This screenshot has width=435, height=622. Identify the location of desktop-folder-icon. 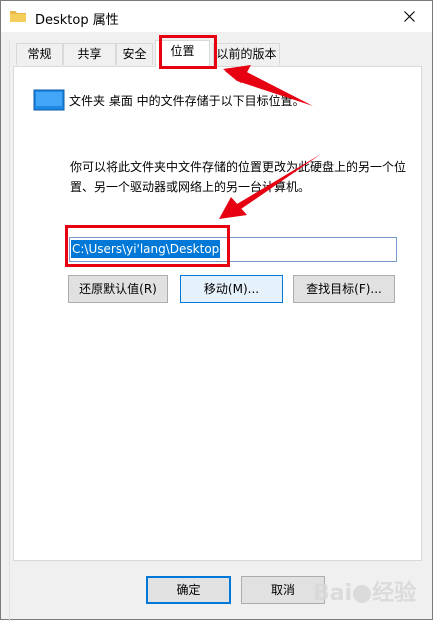
(49, 100).